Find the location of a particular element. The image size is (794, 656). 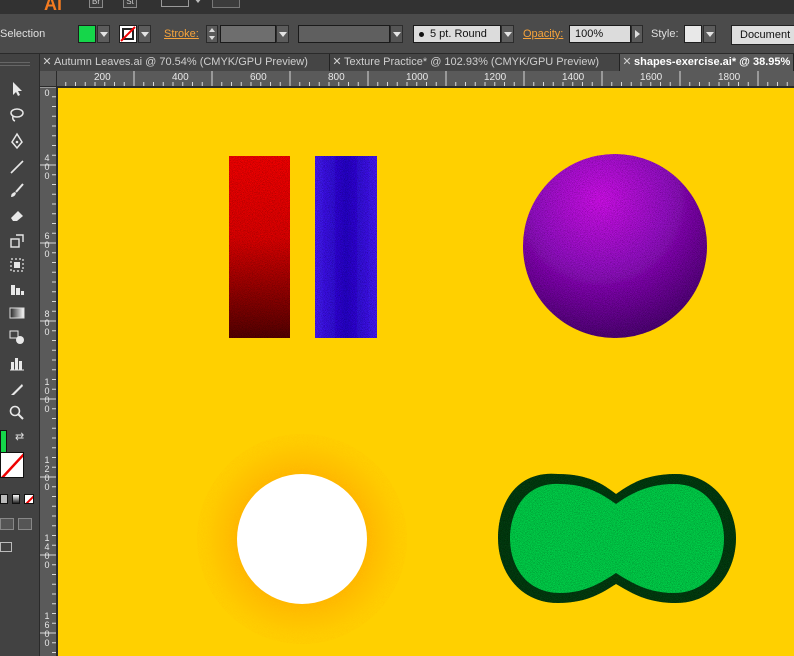

gradient-icon is located at coordinates (17, 313).